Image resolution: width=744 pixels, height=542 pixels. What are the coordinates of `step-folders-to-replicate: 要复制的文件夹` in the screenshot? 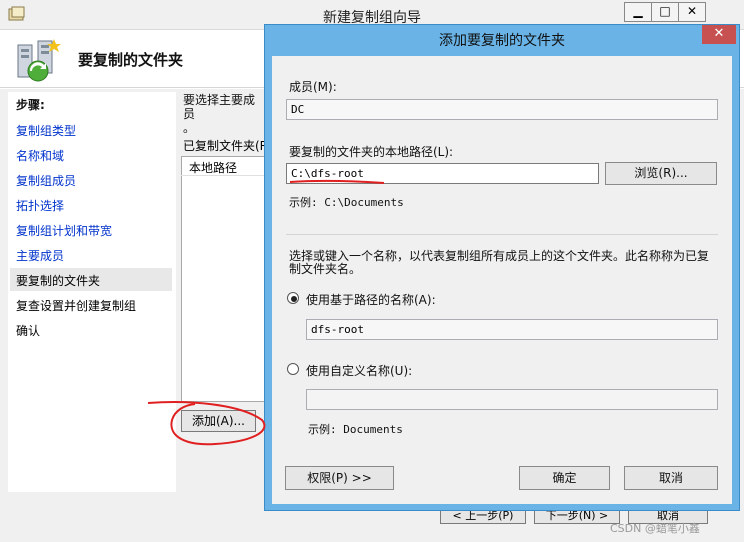 It's located at (58, 281).